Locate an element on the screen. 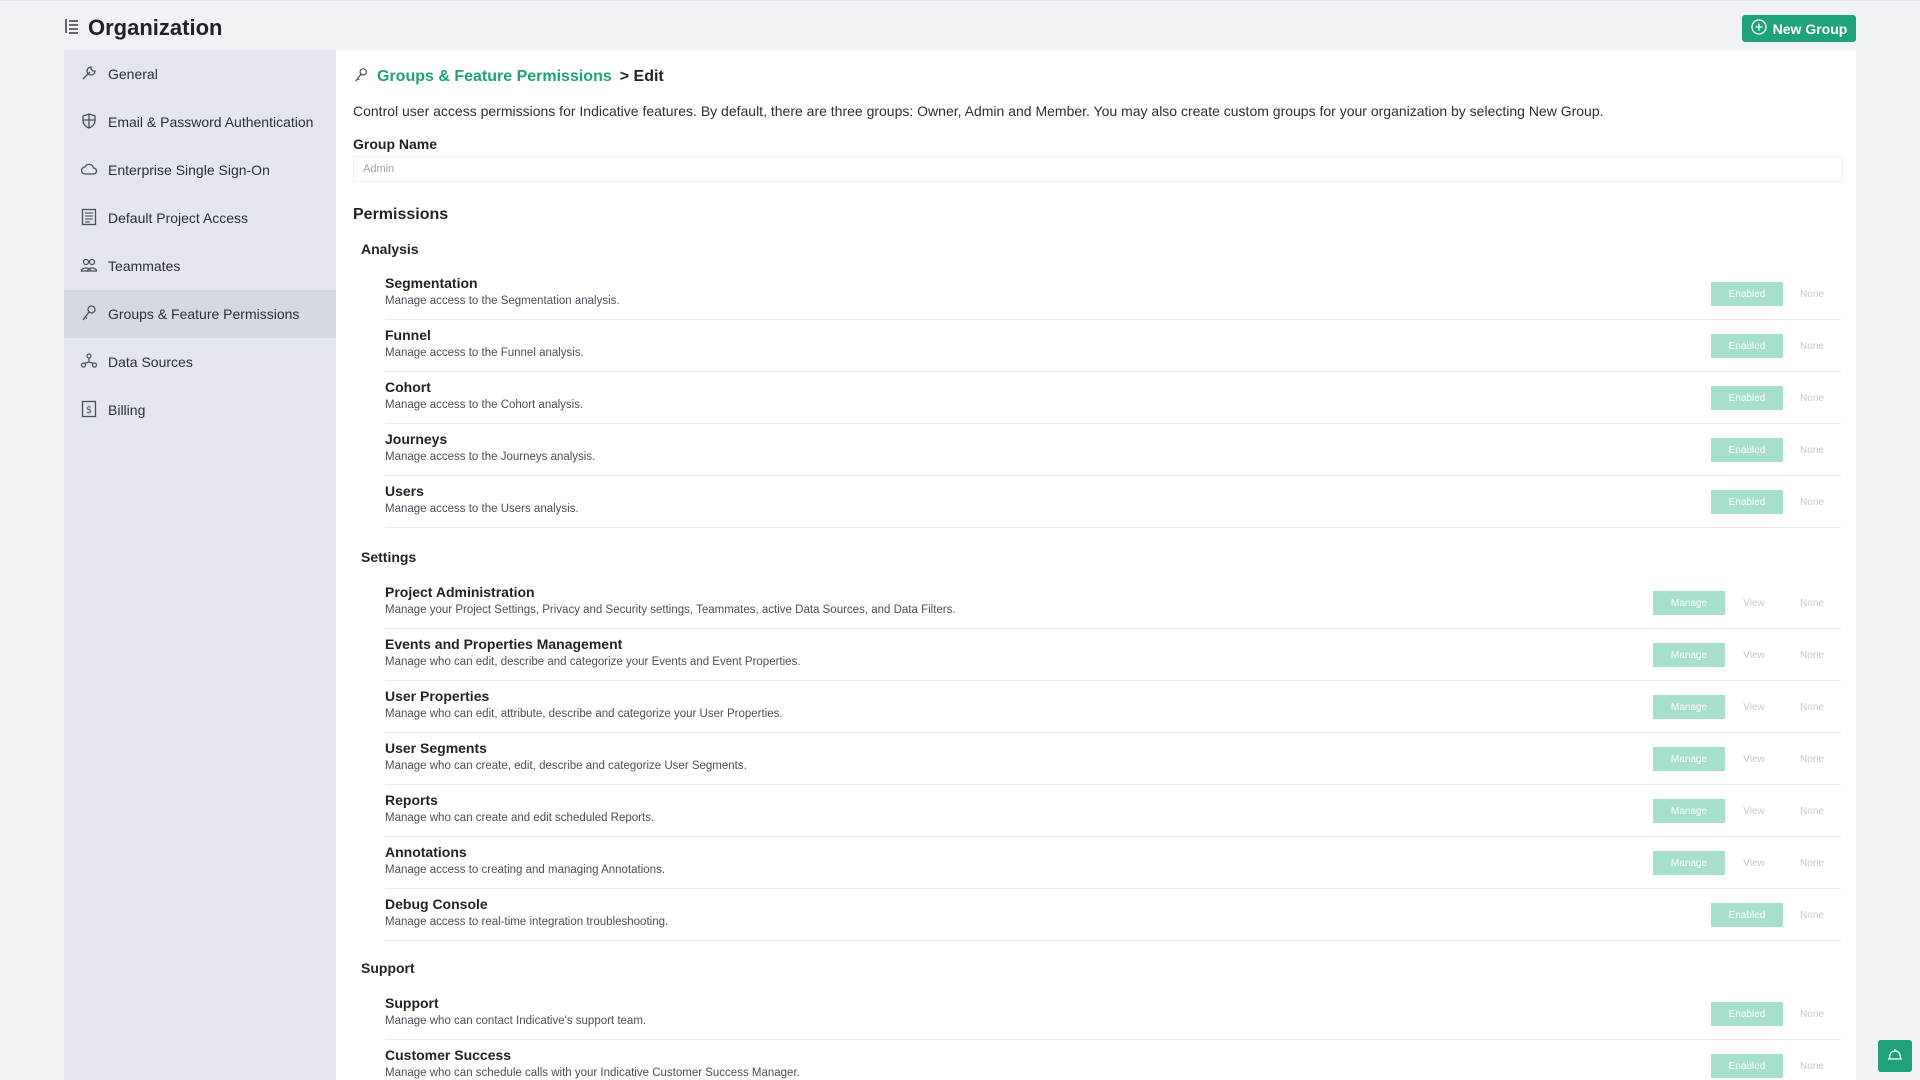 The height and width of the screenshot is (1080, 1920). permission-description: Manage access to the Users analysis. is located at coordinates (482, 509).